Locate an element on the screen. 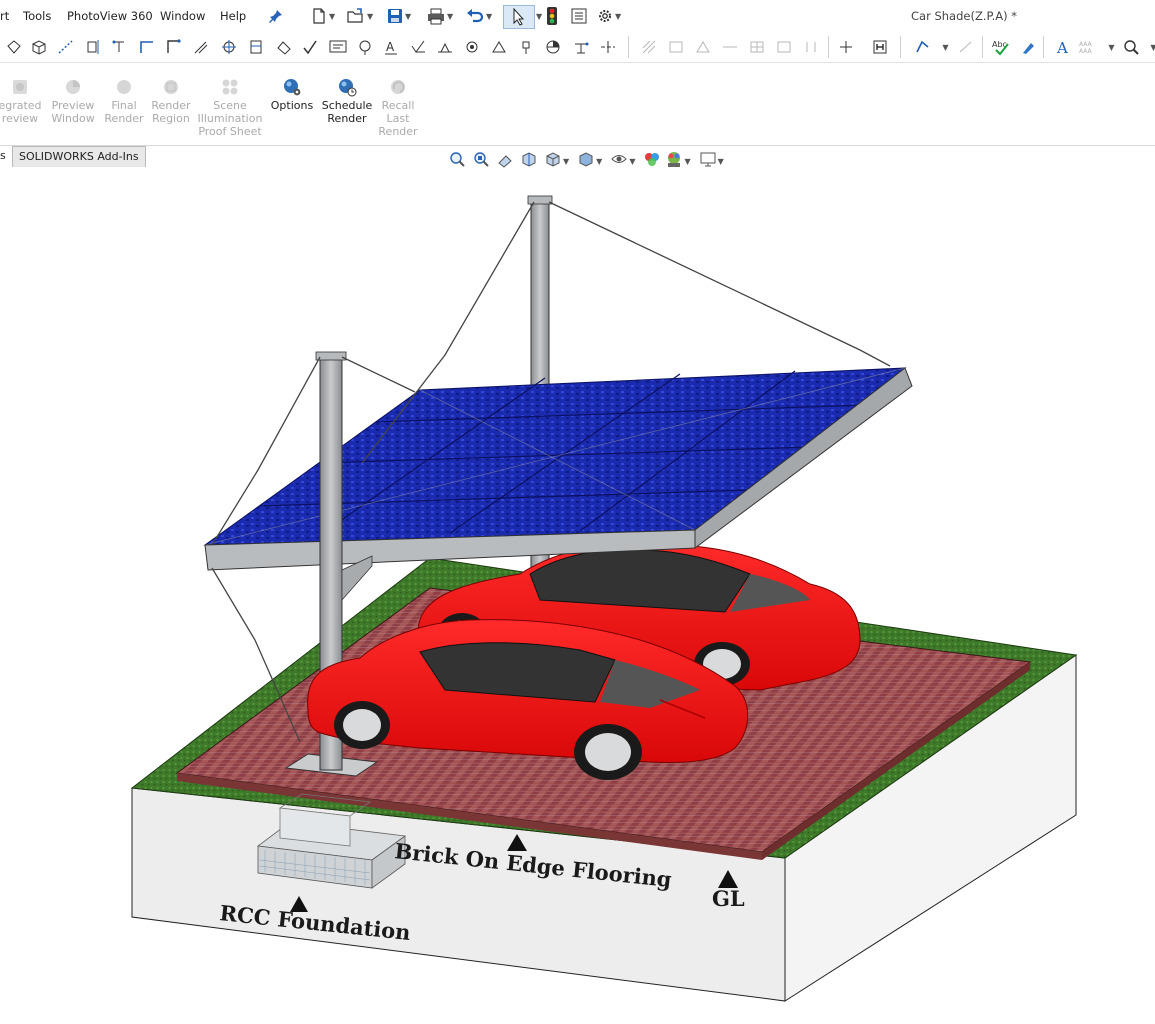 The image size is (1155, 1024). integrated-preview-button: egrated review is located at coordinates (24, 101).